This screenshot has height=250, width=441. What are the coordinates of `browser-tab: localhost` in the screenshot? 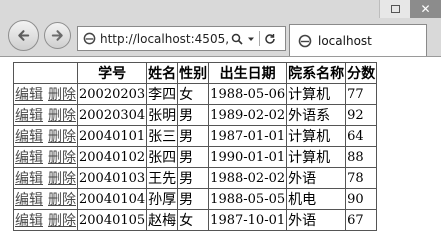 It's located at (358, 40).